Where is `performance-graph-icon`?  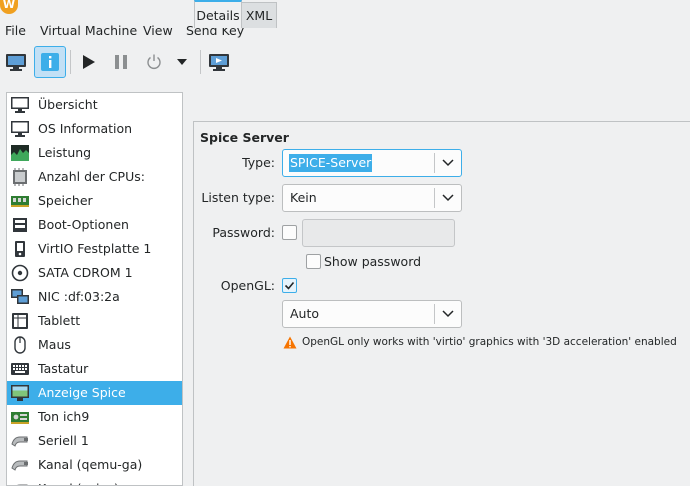
performance-graph-icon is located at coordinates (20, 153).